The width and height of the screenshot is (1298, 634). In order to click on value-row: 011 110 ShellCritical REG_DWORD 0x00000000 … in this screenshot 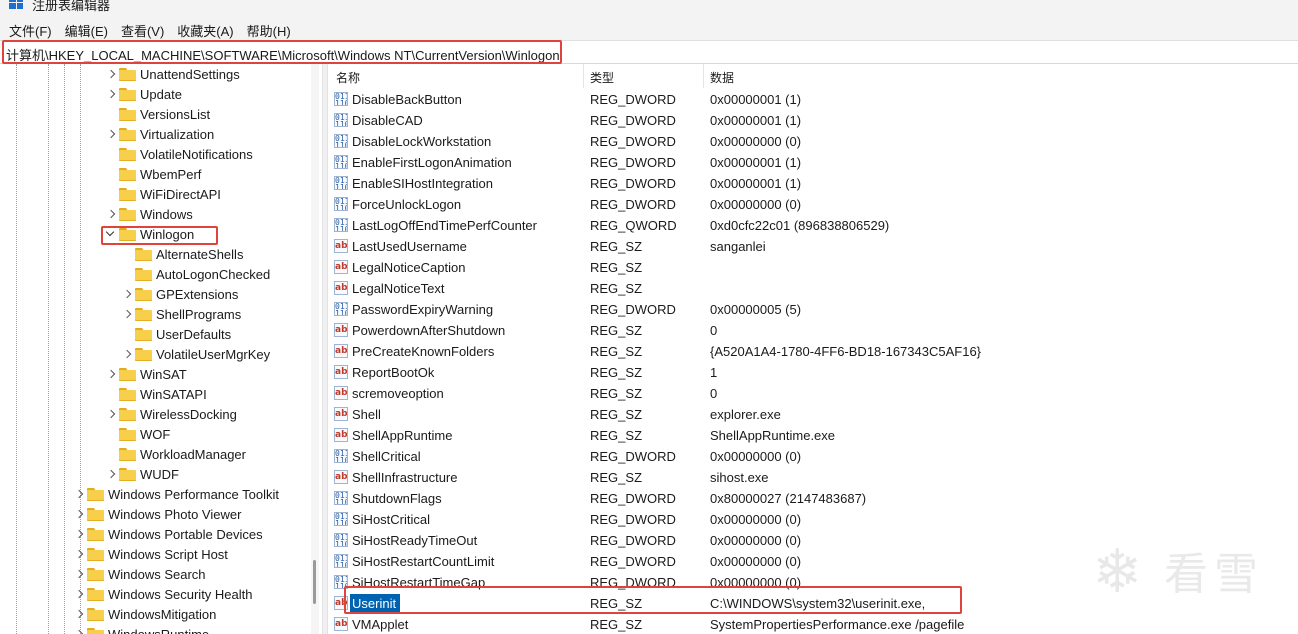, I will do `click(813, 456)`.